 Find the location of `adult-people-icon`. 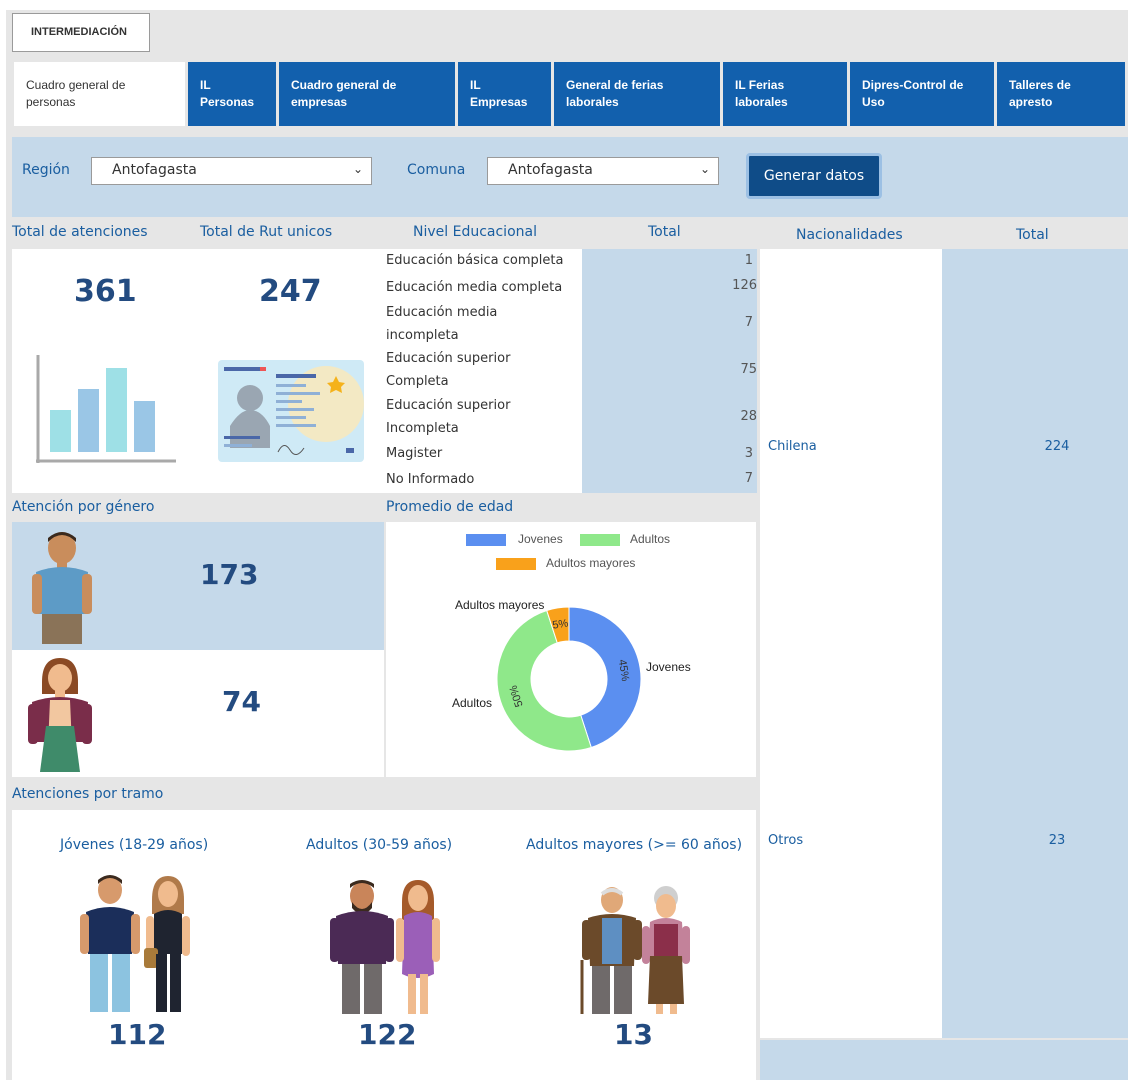

adult-people-icon is located at coordinates (385, 947).